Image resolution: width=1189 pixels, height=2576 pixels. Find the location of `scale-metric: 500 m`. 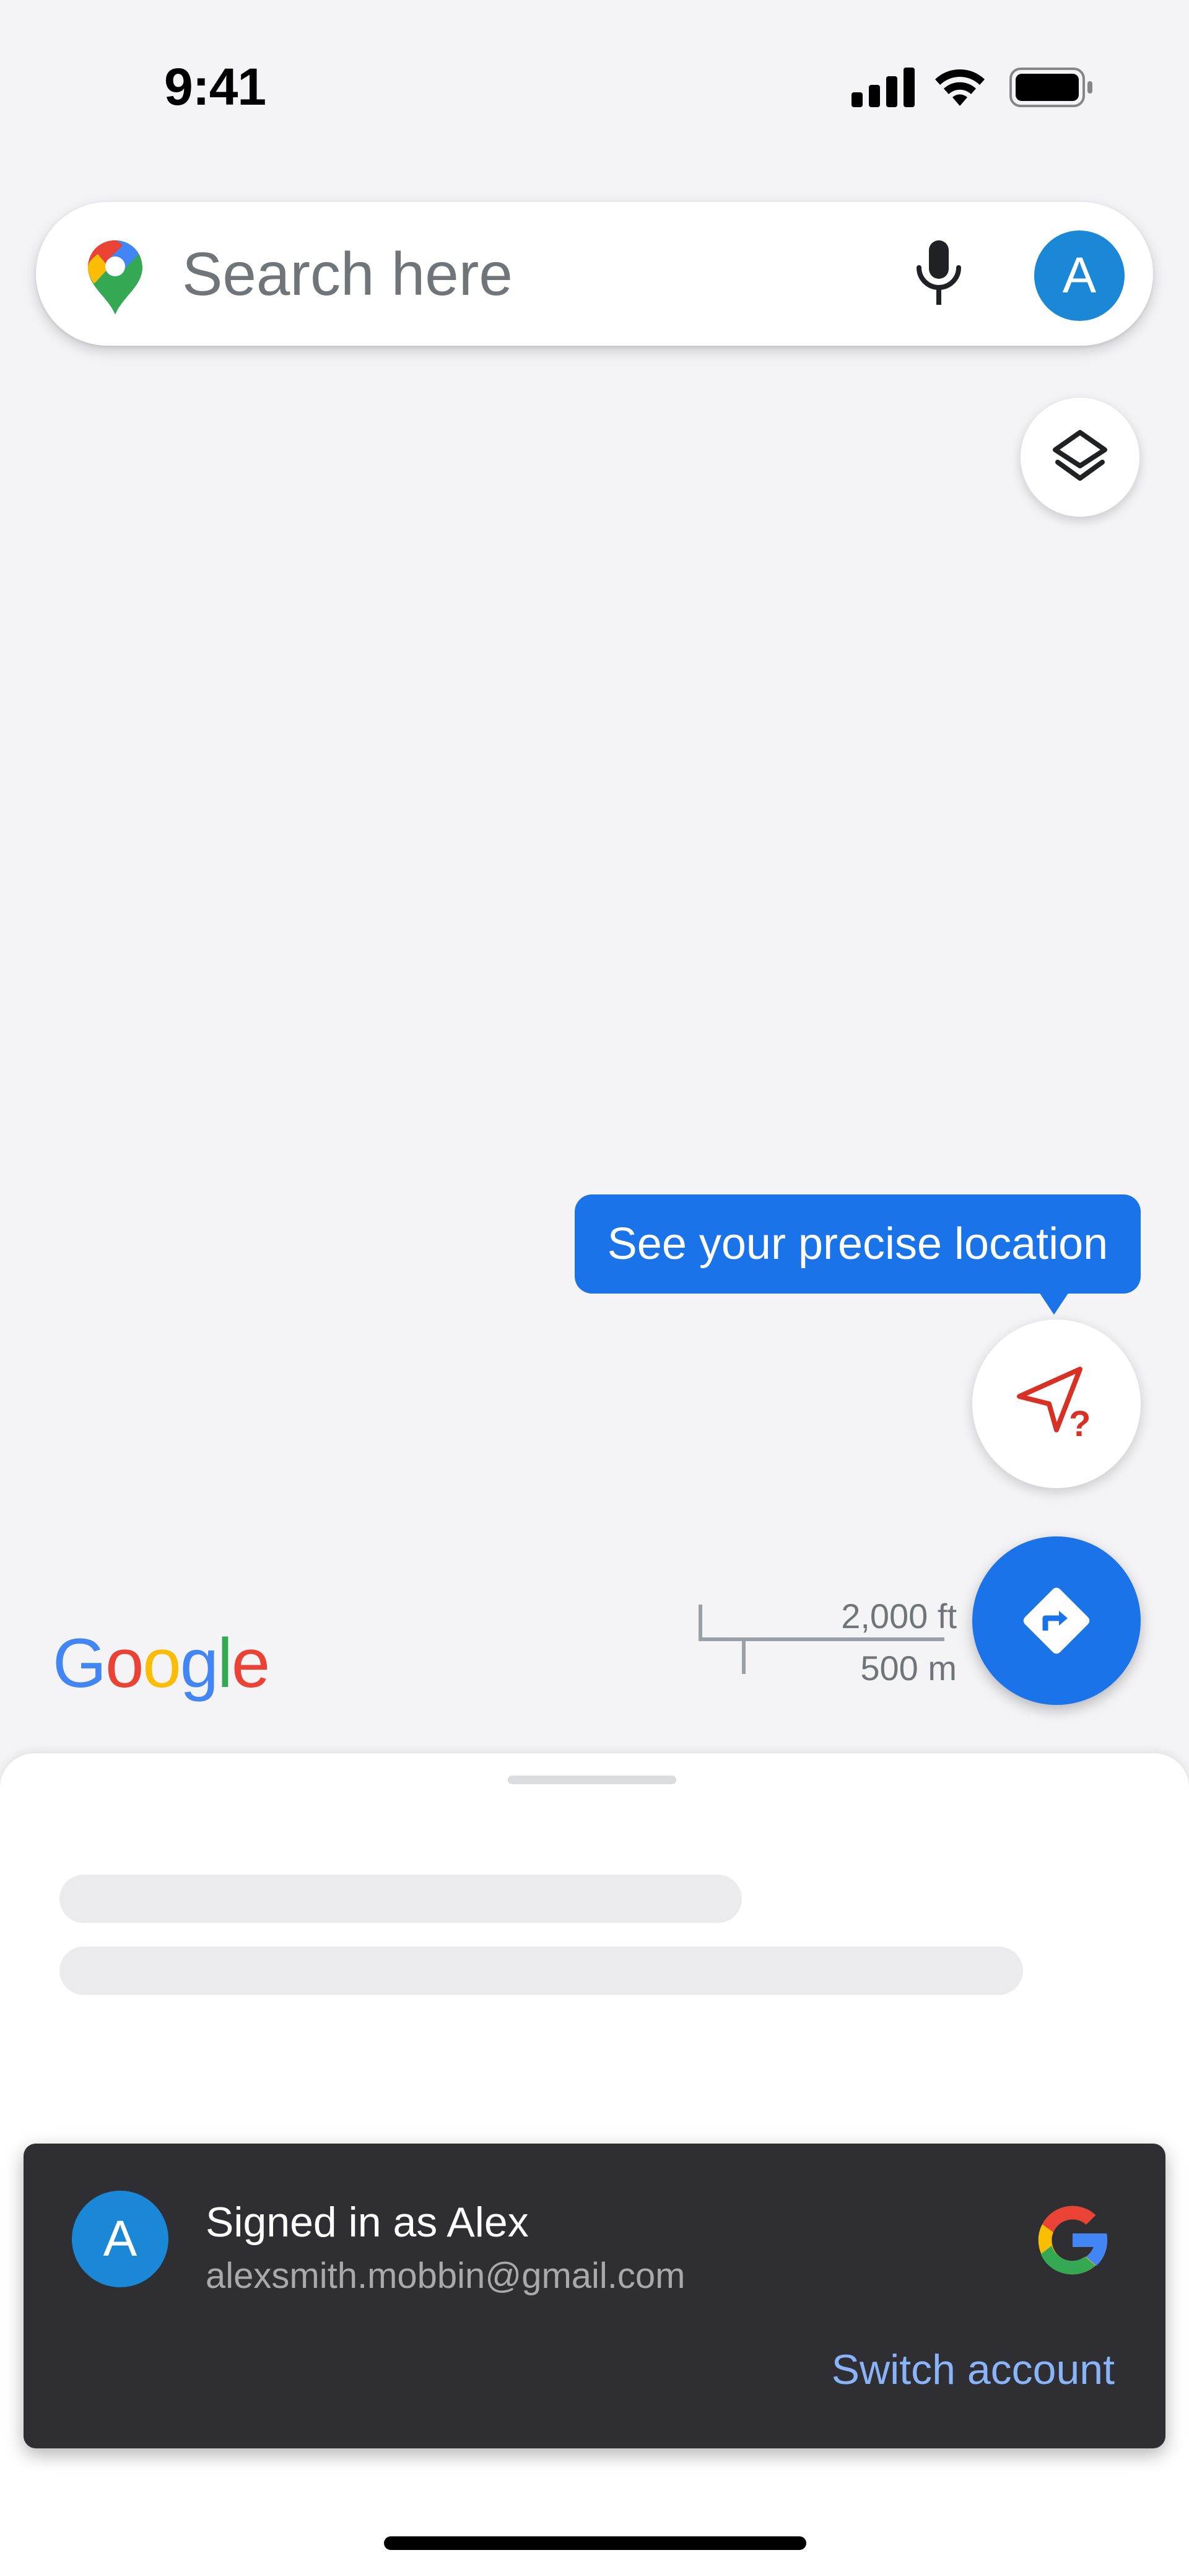

scale-metric: 500 m is located at coordinates (908, 1668).